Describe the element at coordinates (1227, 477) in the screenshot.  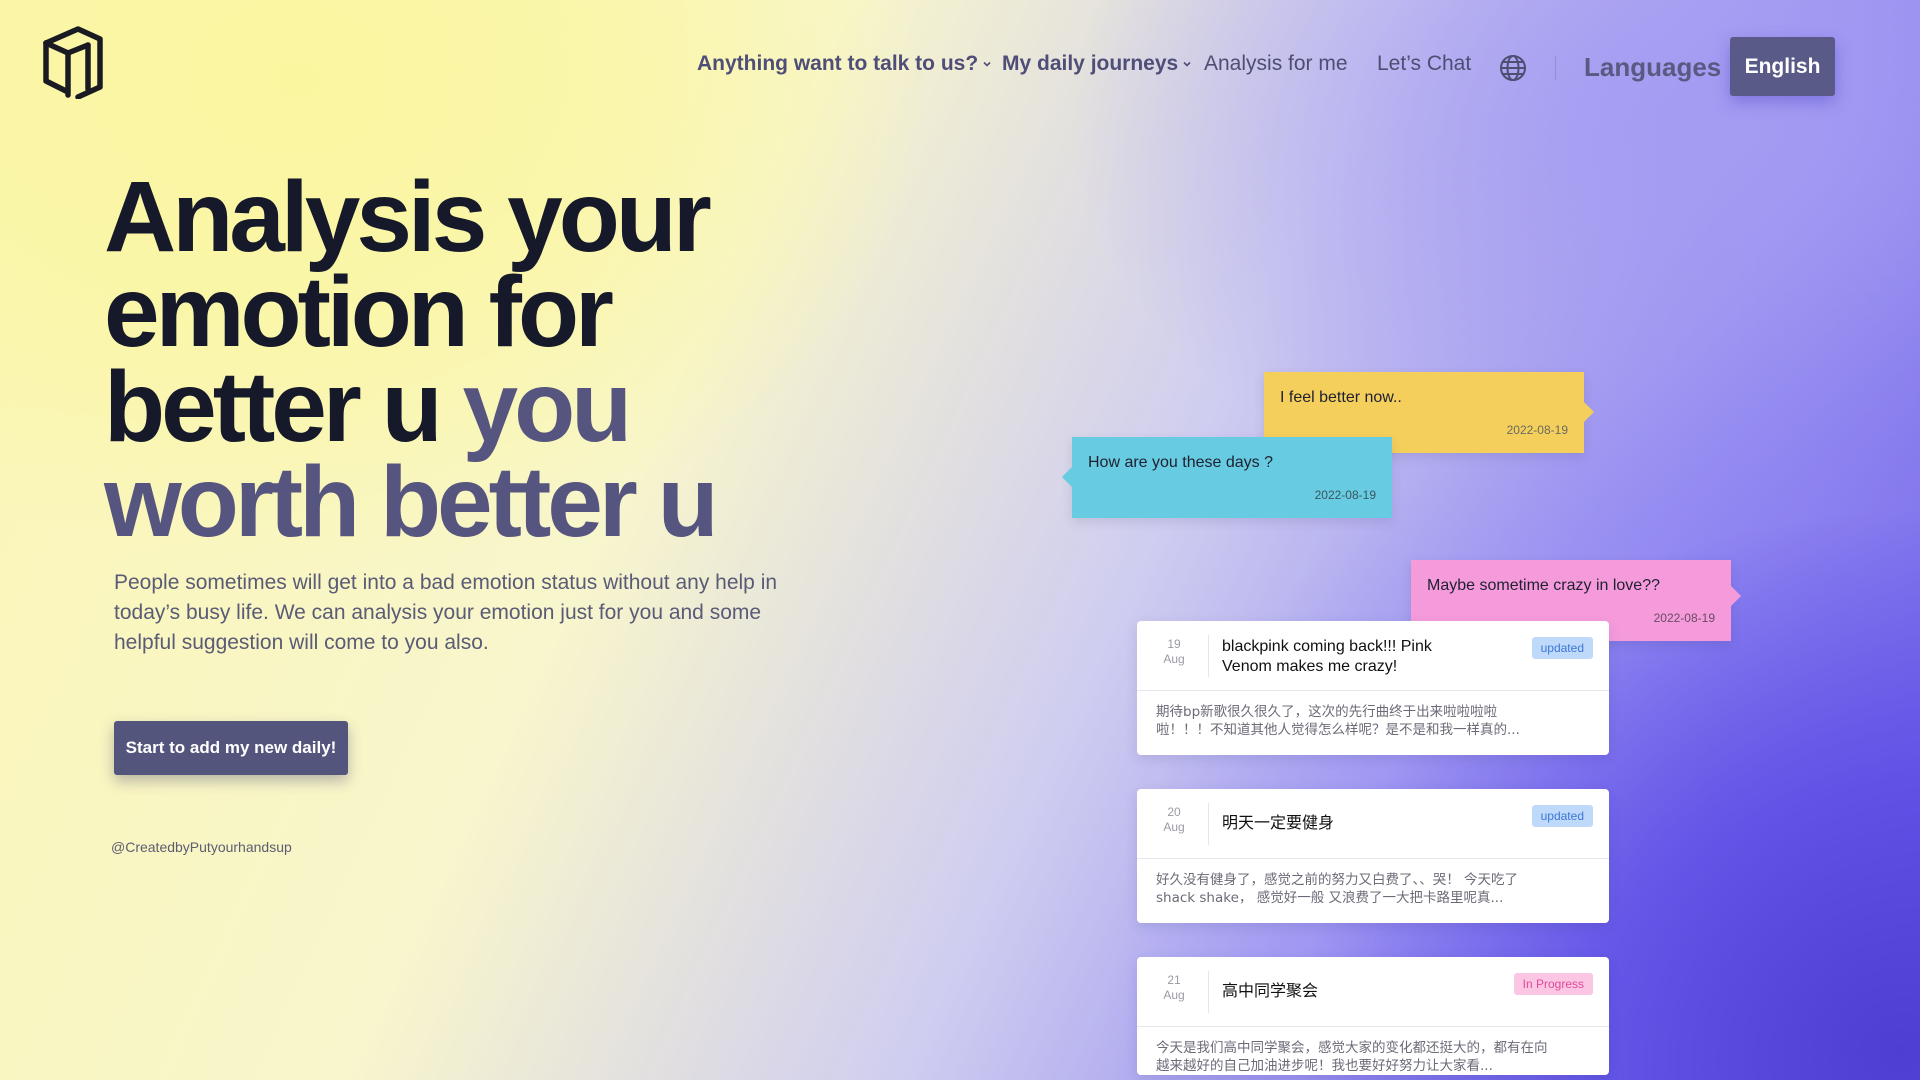
I see `chat-bubble: How are you these days ? 2022-08-19` at that location.